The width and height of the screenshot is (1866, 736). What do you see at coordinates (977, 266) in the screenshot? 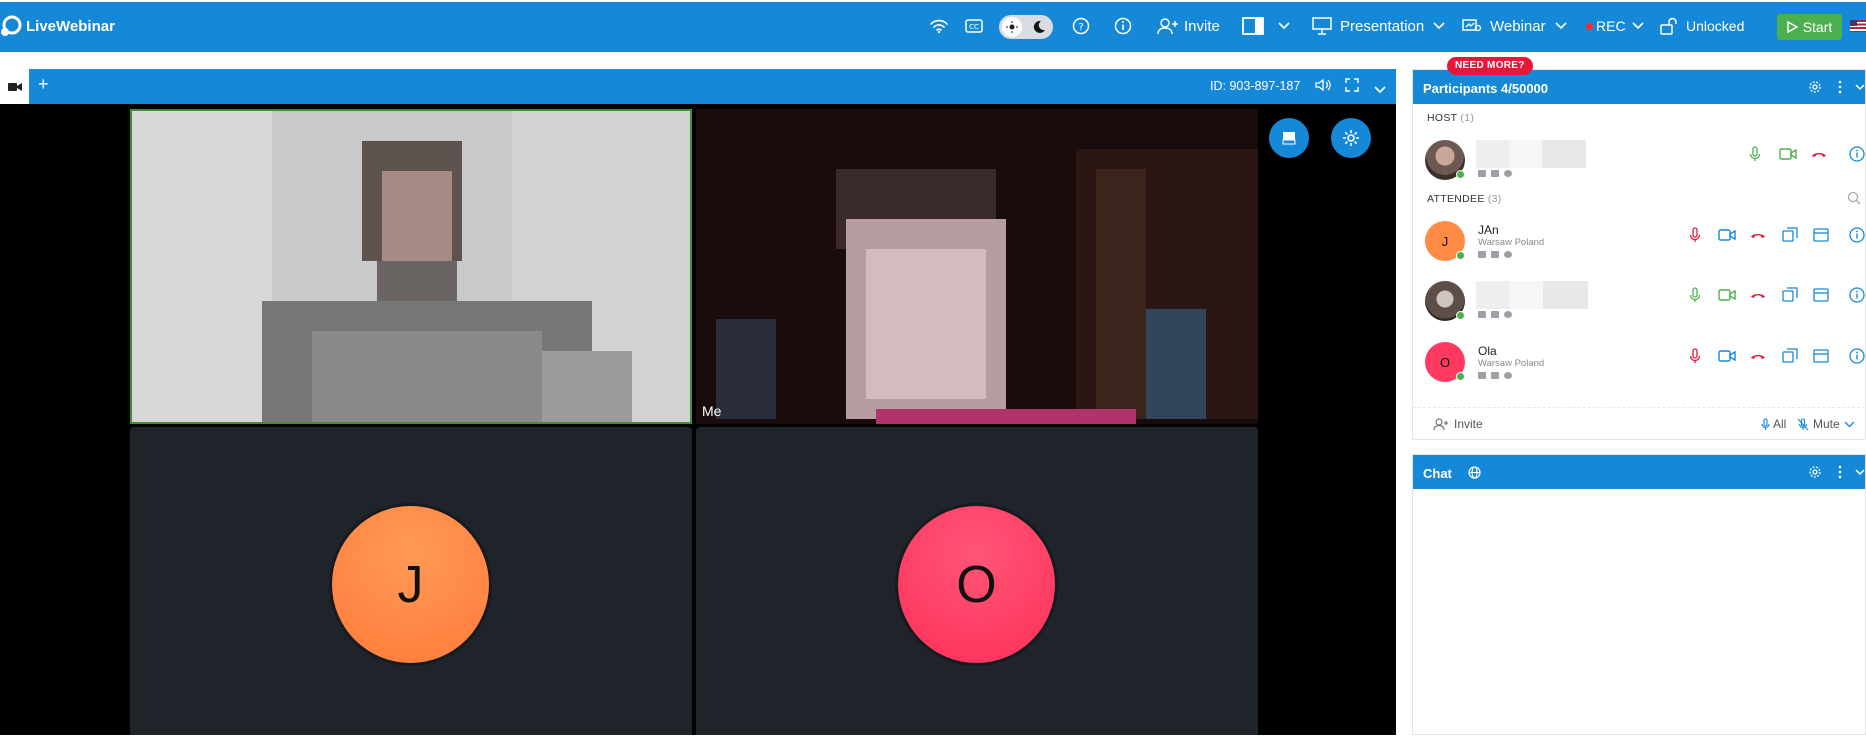
I see `video-tile-me: Me` at bounding box center [977, 266].